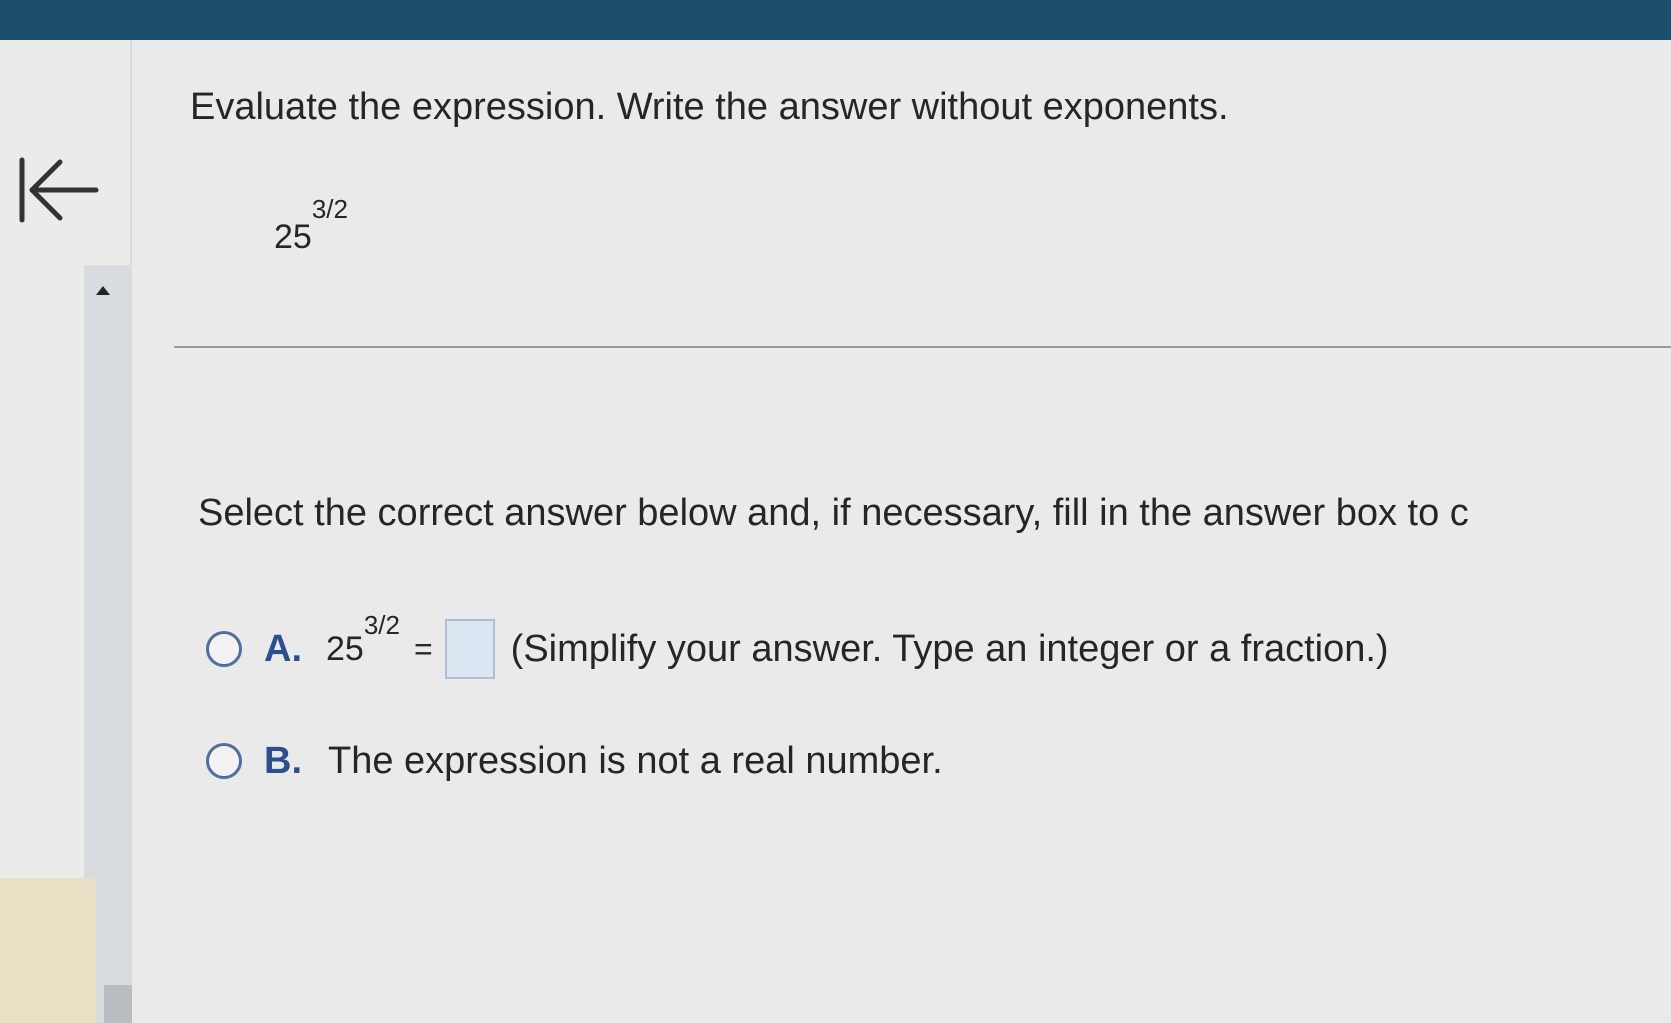 The width and height of the screenshot is (1671, 1023). I want to click on option-a-exponent: 3/2, so click(381, 624).